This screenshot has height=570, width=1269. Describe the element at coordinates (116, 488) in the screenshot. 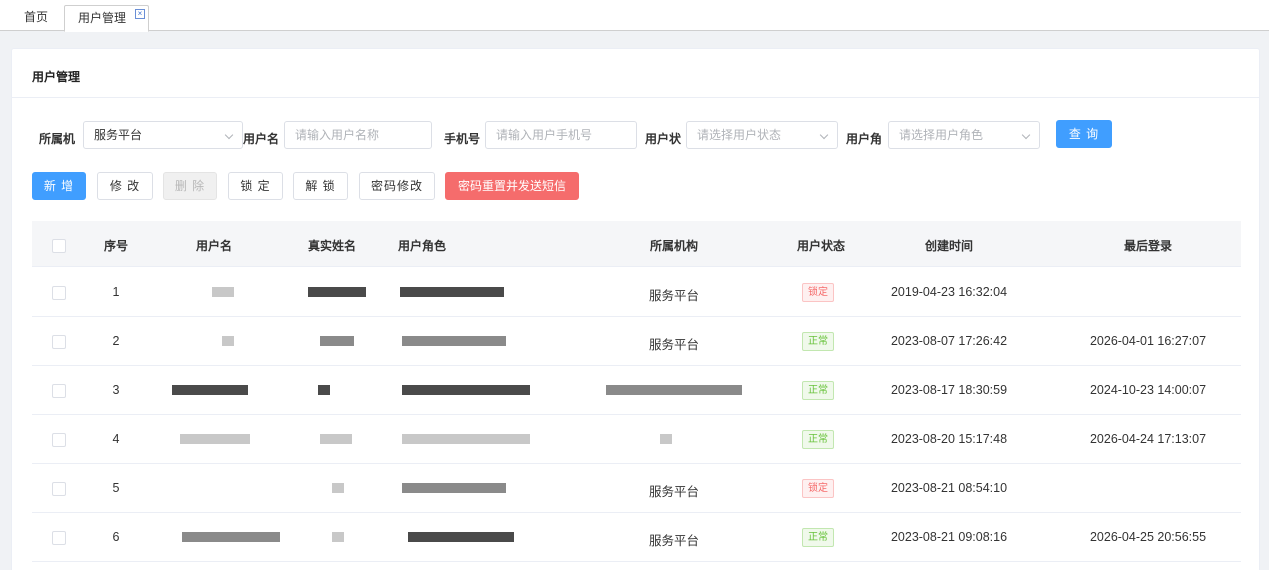

I see `cell-index: 5` at that location.